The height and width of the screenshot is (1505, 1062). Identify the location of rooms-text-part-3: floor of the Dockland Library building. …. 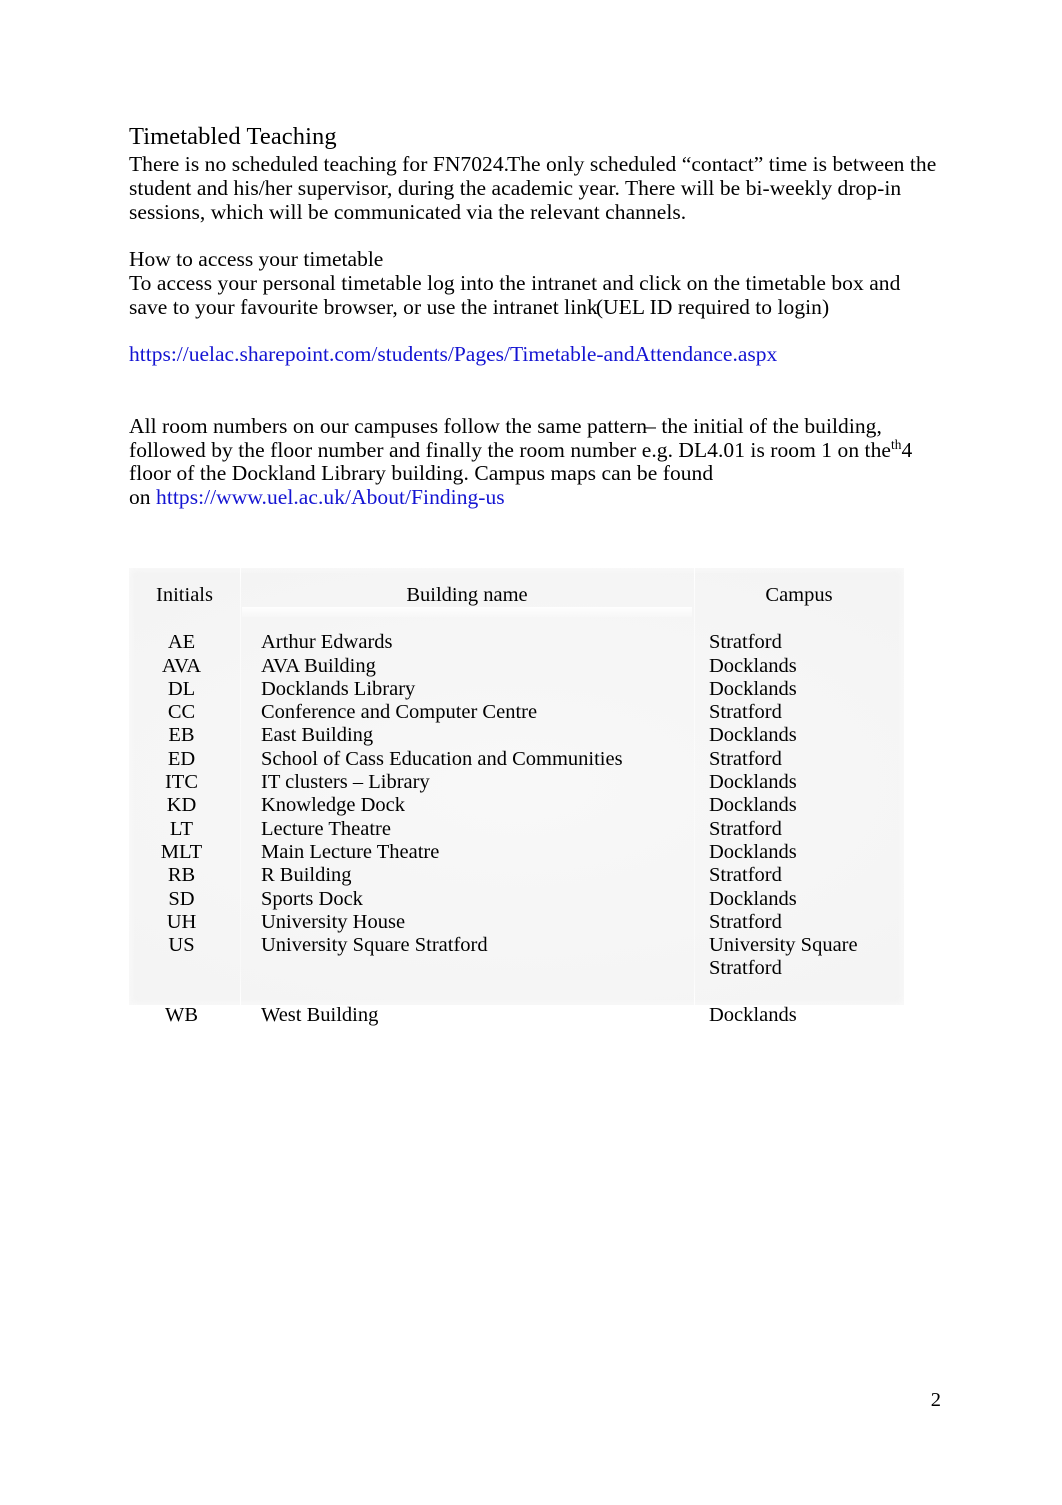
(421, 473).